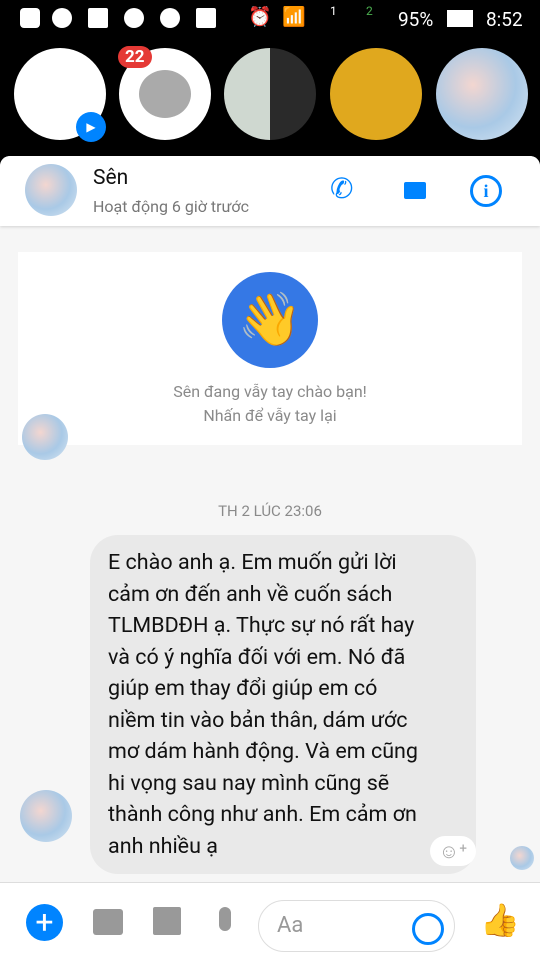 The width and height of the screenshot is (540, 960). Describe the element at coordinates (243, 688) in the screenshot. I see `message-line: giúp em thay đổi giúp em có` at that location.